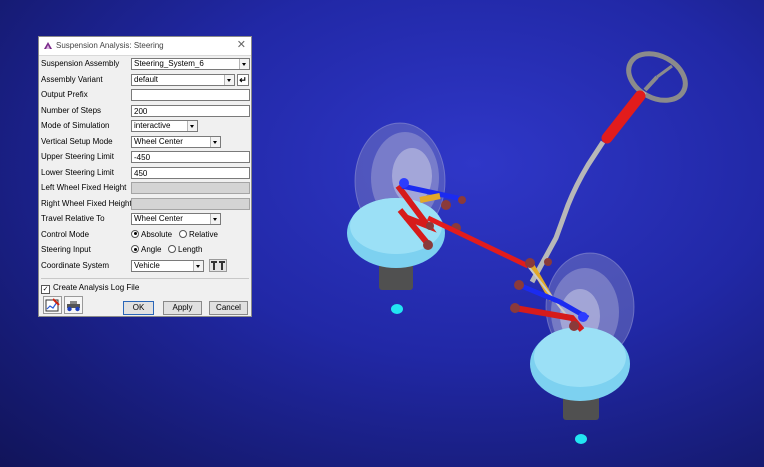  Describe the element at coordinates (77, 141) in the screenshot. I see `vertical-setup-mode-label: Vertical Setup Mode` at that location.